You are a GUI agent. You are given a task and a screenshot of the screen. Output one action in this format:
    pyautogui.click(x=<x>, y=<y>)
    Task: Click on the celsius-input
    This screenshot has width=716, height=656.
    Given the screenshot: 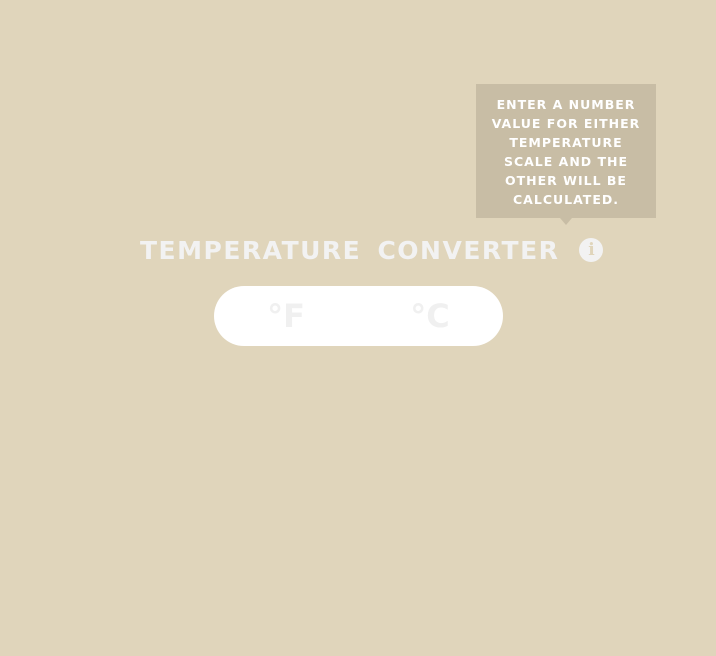 What is the action you would take?
    pyautogui.click(x=430, y=316)
    